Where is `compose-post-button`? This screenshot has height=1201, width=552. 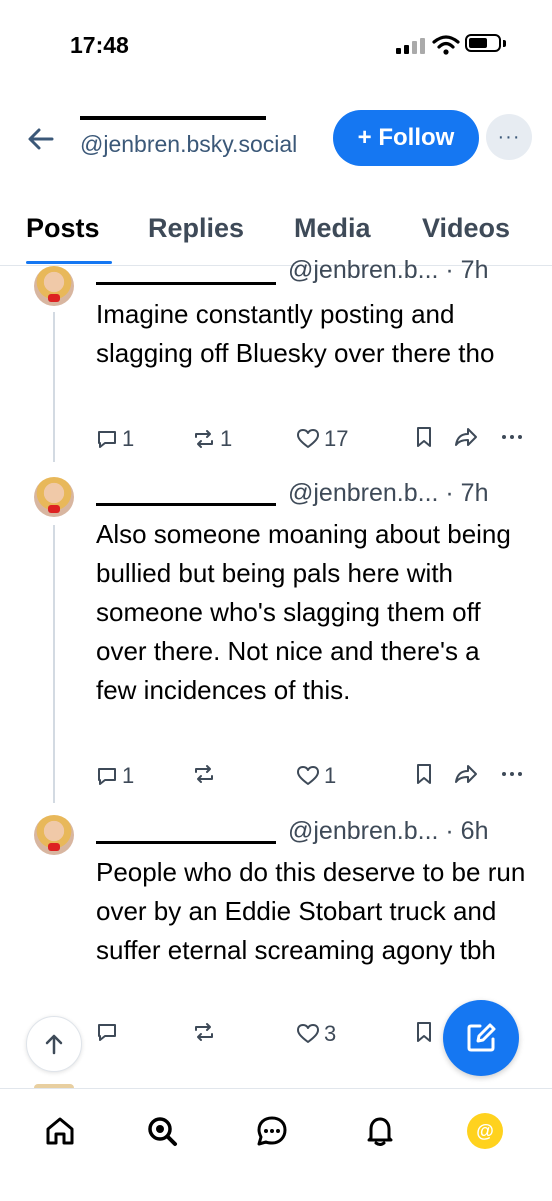 compose-post-button is located at coordinates (481, 1038).